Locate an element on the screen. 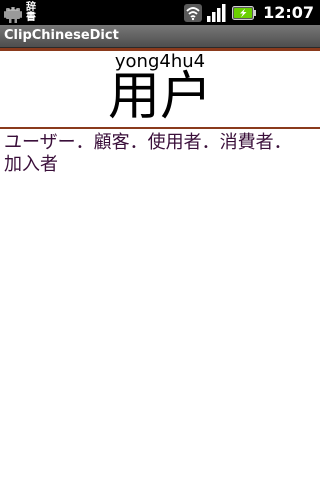 This screenshot has height=480, width=320. app-title-bar: ClipChineseDict is located at coordinates (160, 36).